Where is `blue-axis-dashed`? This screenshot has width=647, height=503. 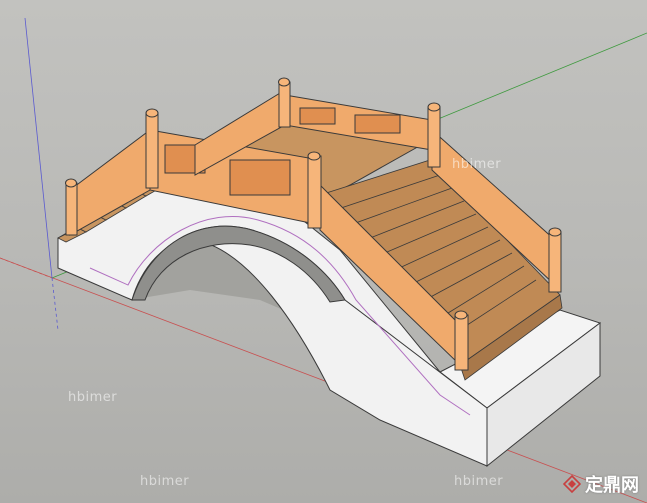
blue-axis-dashed is located at coordinates (55, 304).